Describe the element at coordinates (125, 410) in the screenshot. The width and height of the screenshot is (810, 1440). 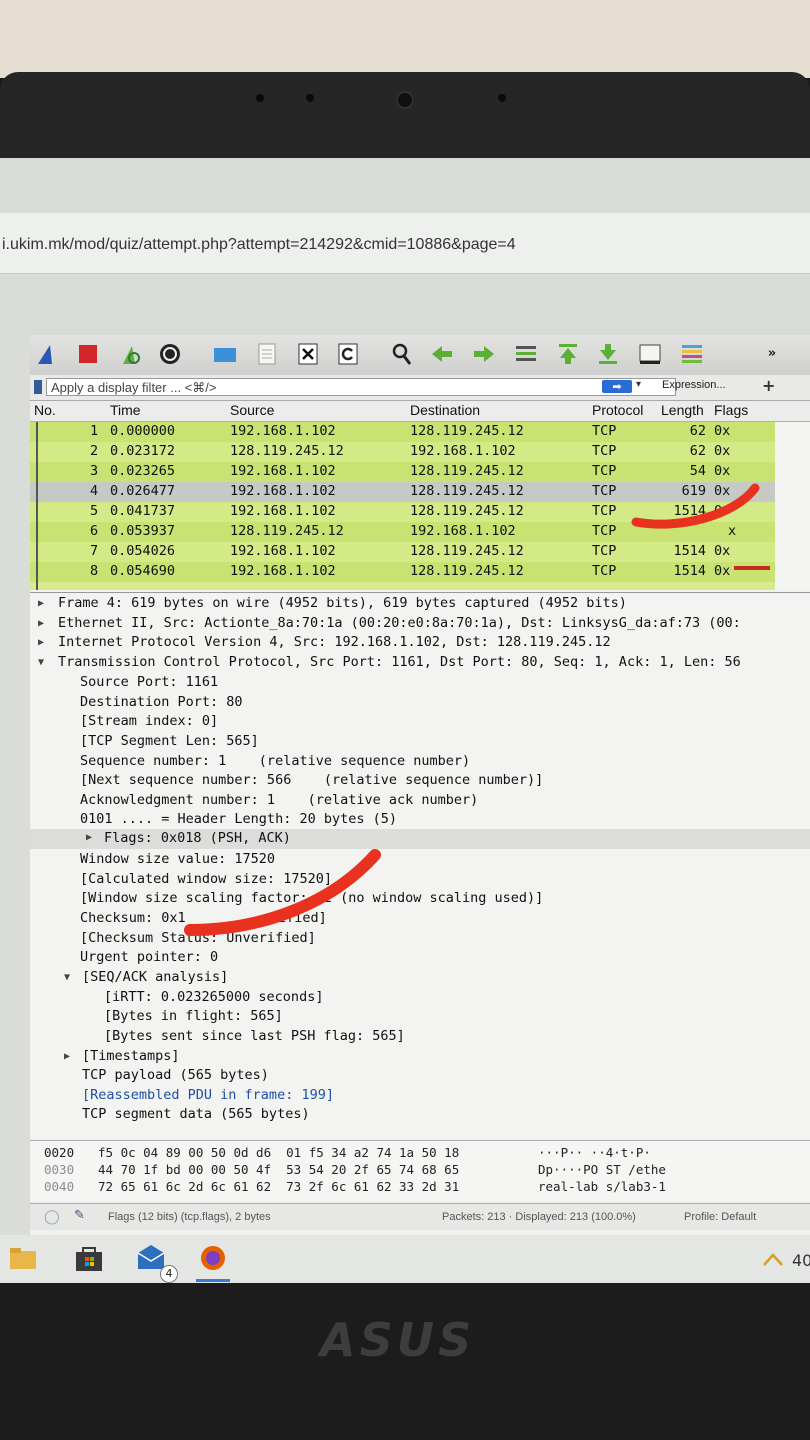
I see `column-time: Time` at that location.